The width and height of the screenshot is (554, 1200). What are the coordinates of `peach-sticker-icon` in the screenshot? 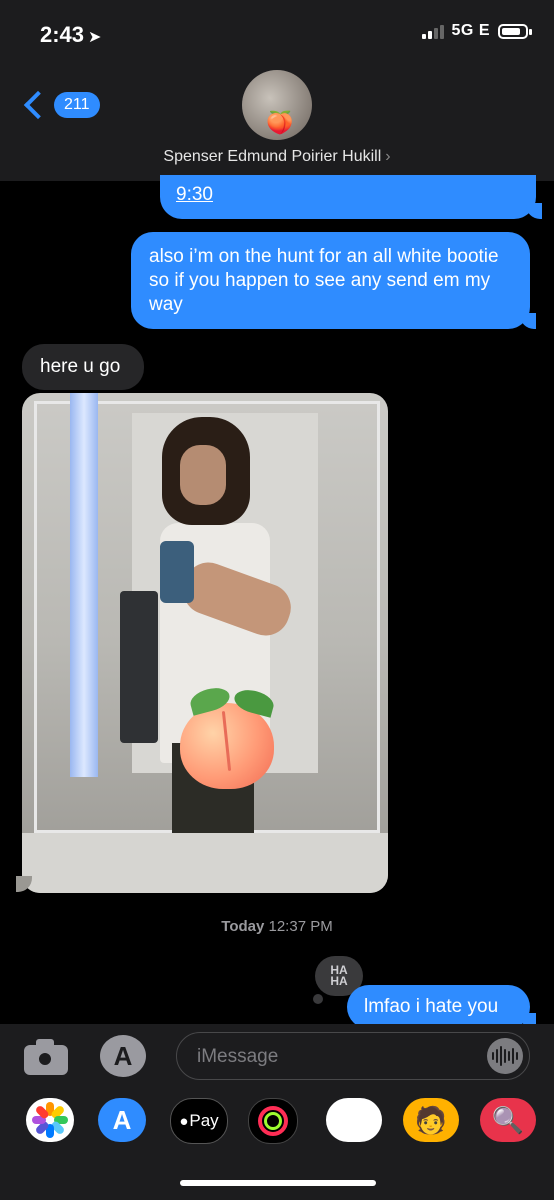 It's located at (230, 736).